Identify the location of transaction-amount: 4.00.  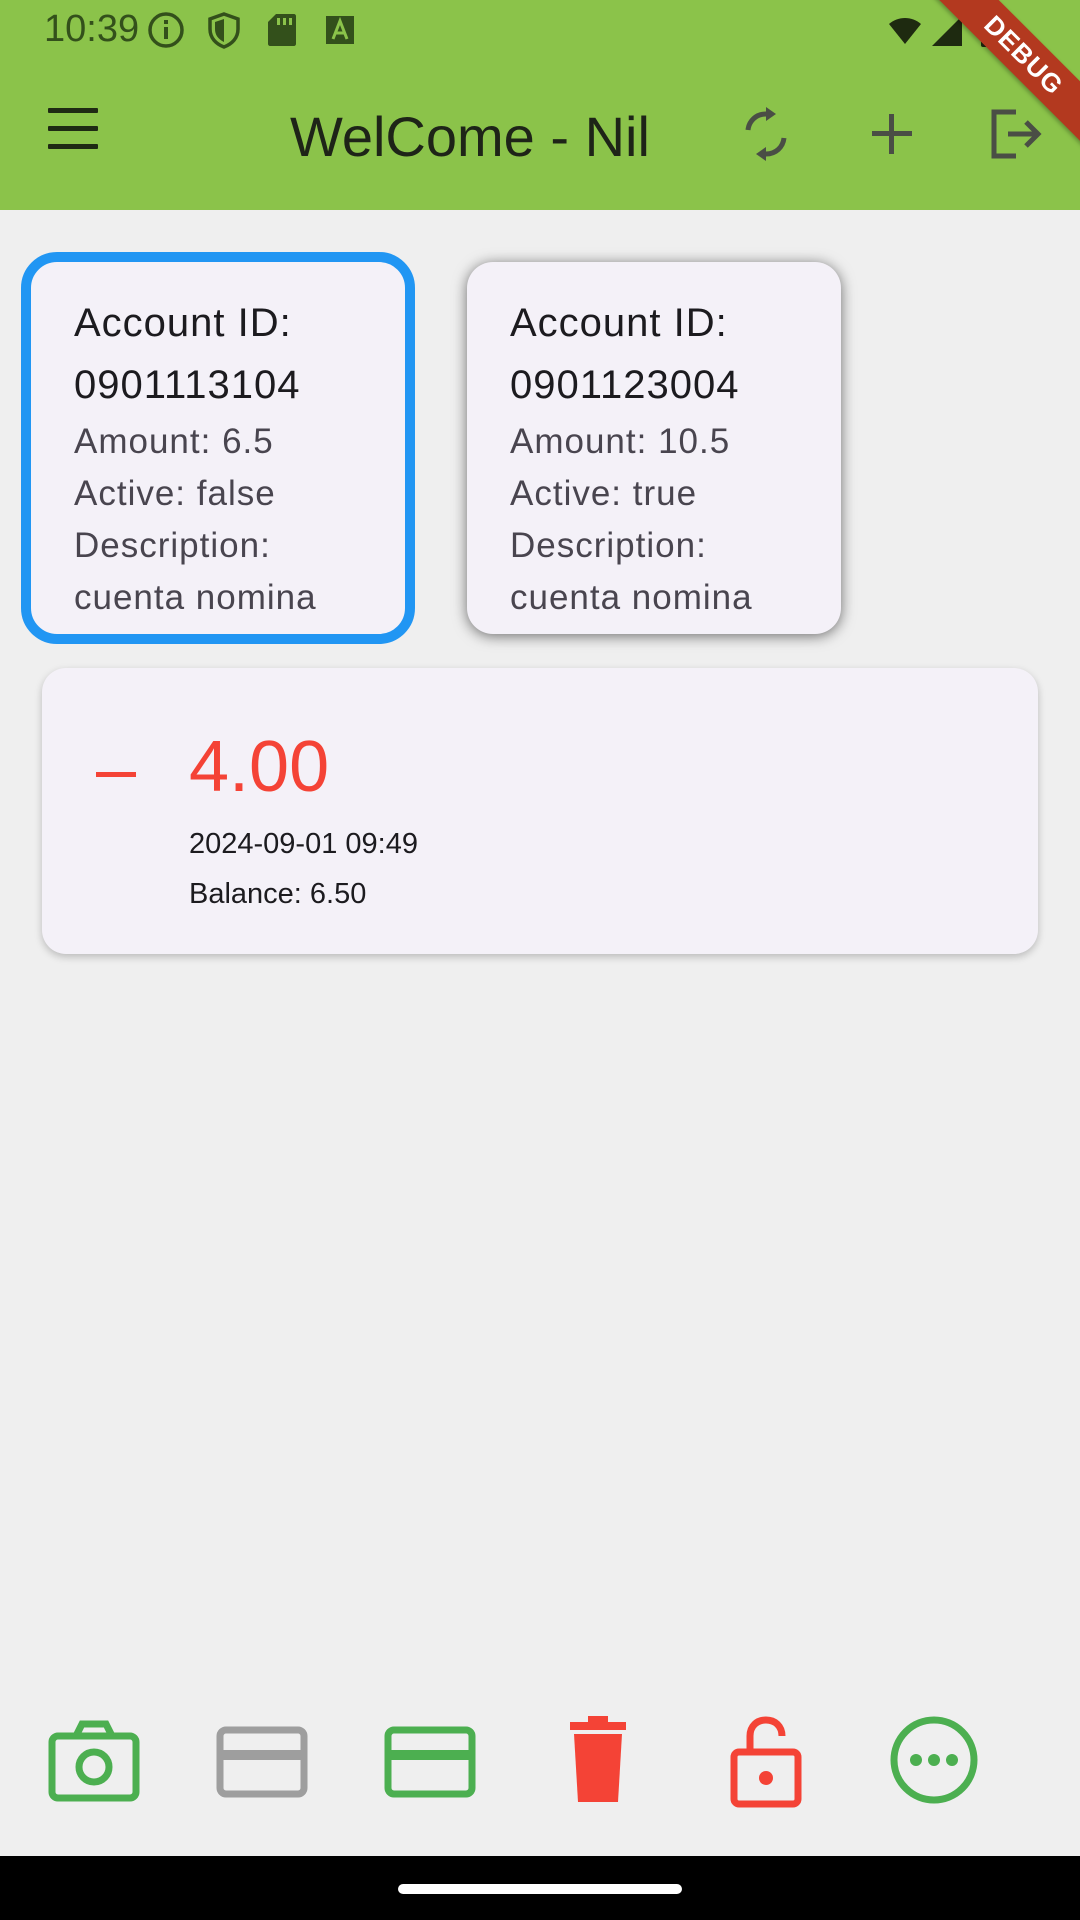
(259, 767).